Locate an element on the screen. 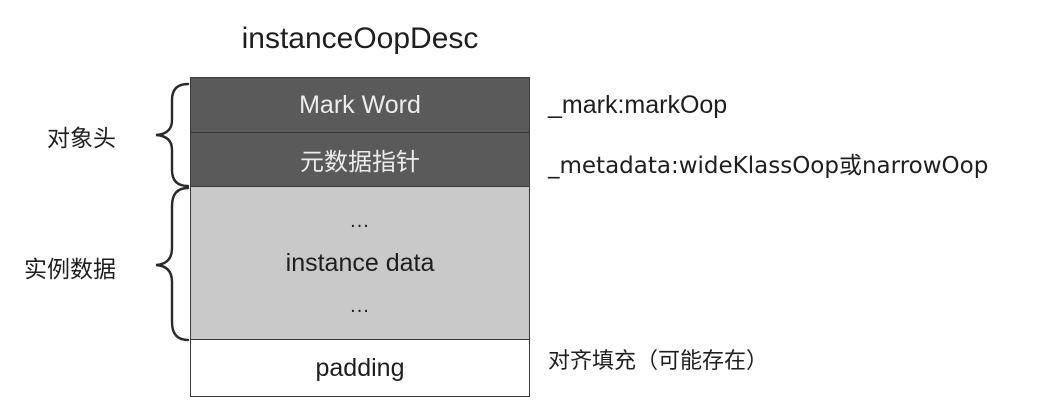 The height and width of the screenshot is (405, 1061). mark-word-label: Mark Word is located at coordinates (360, 104).